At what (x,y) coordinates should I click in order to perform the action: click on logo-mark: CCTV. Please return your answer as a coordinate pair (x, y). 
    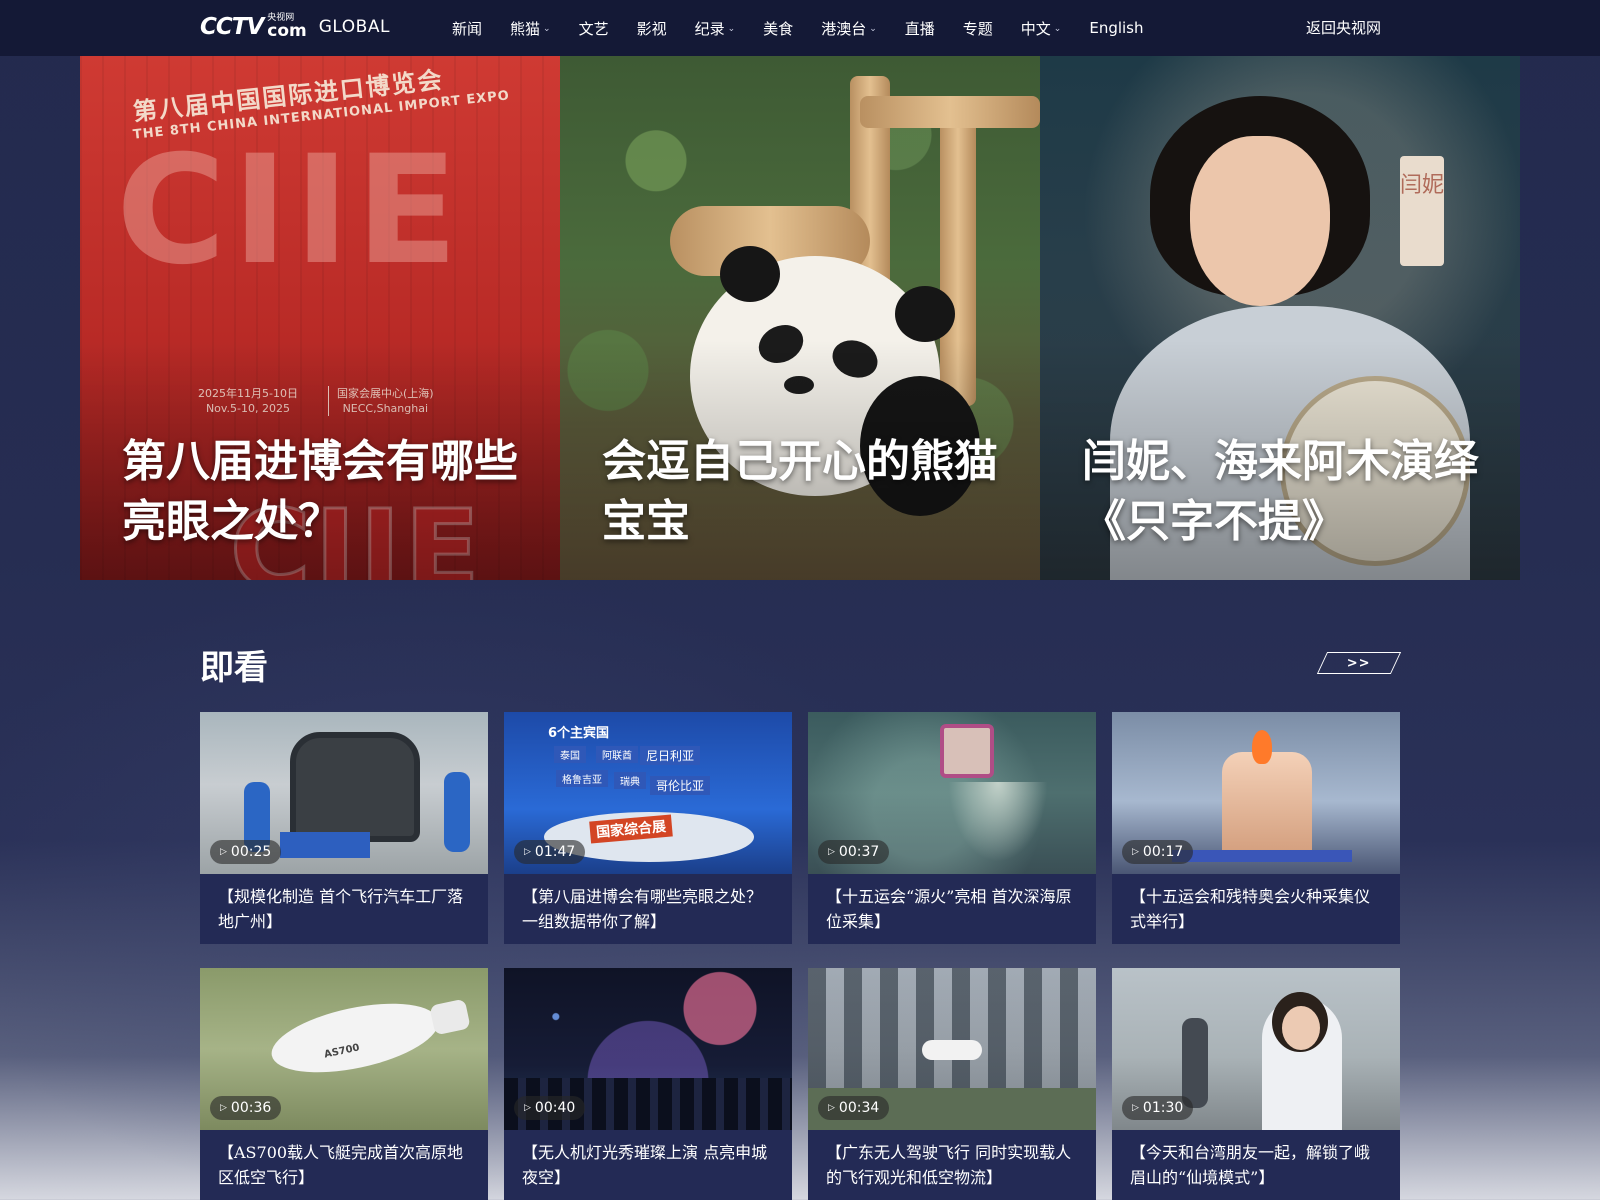
    Looking at the image, I should click on (232, 27).